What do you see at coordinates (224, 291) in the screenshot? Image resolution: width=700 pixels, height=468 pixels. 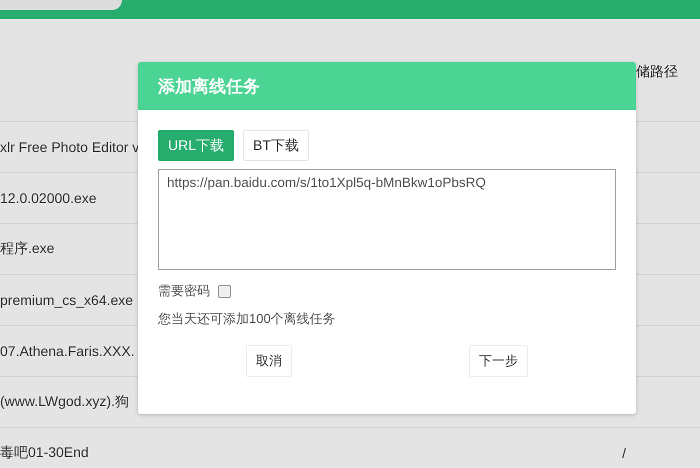 I see `password-checkbox` at bounding box center [224, 291].